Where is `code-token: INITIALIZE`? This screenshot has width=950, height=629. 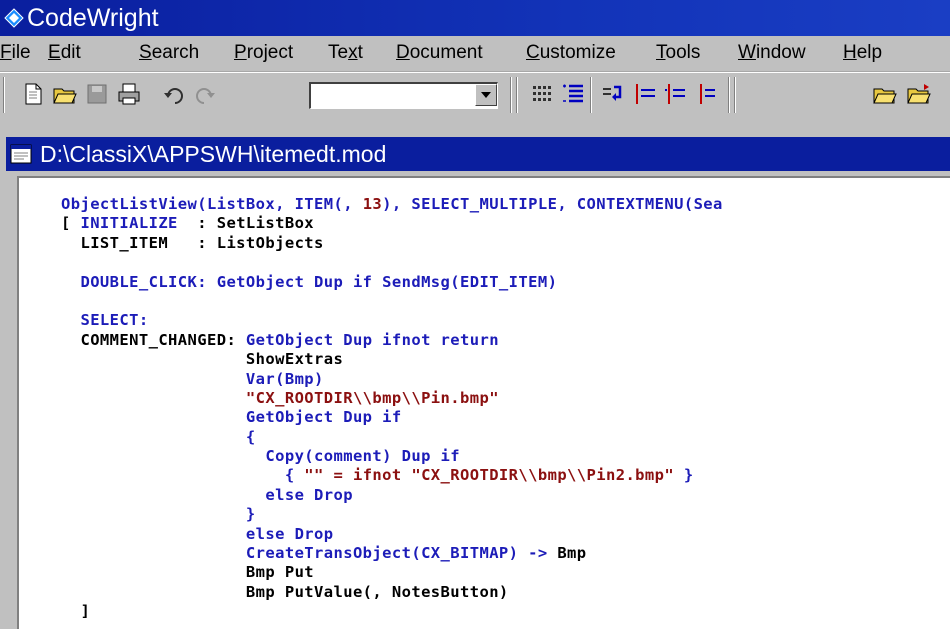 code-token: INITIALIZE is located at coordinates (129, 223).